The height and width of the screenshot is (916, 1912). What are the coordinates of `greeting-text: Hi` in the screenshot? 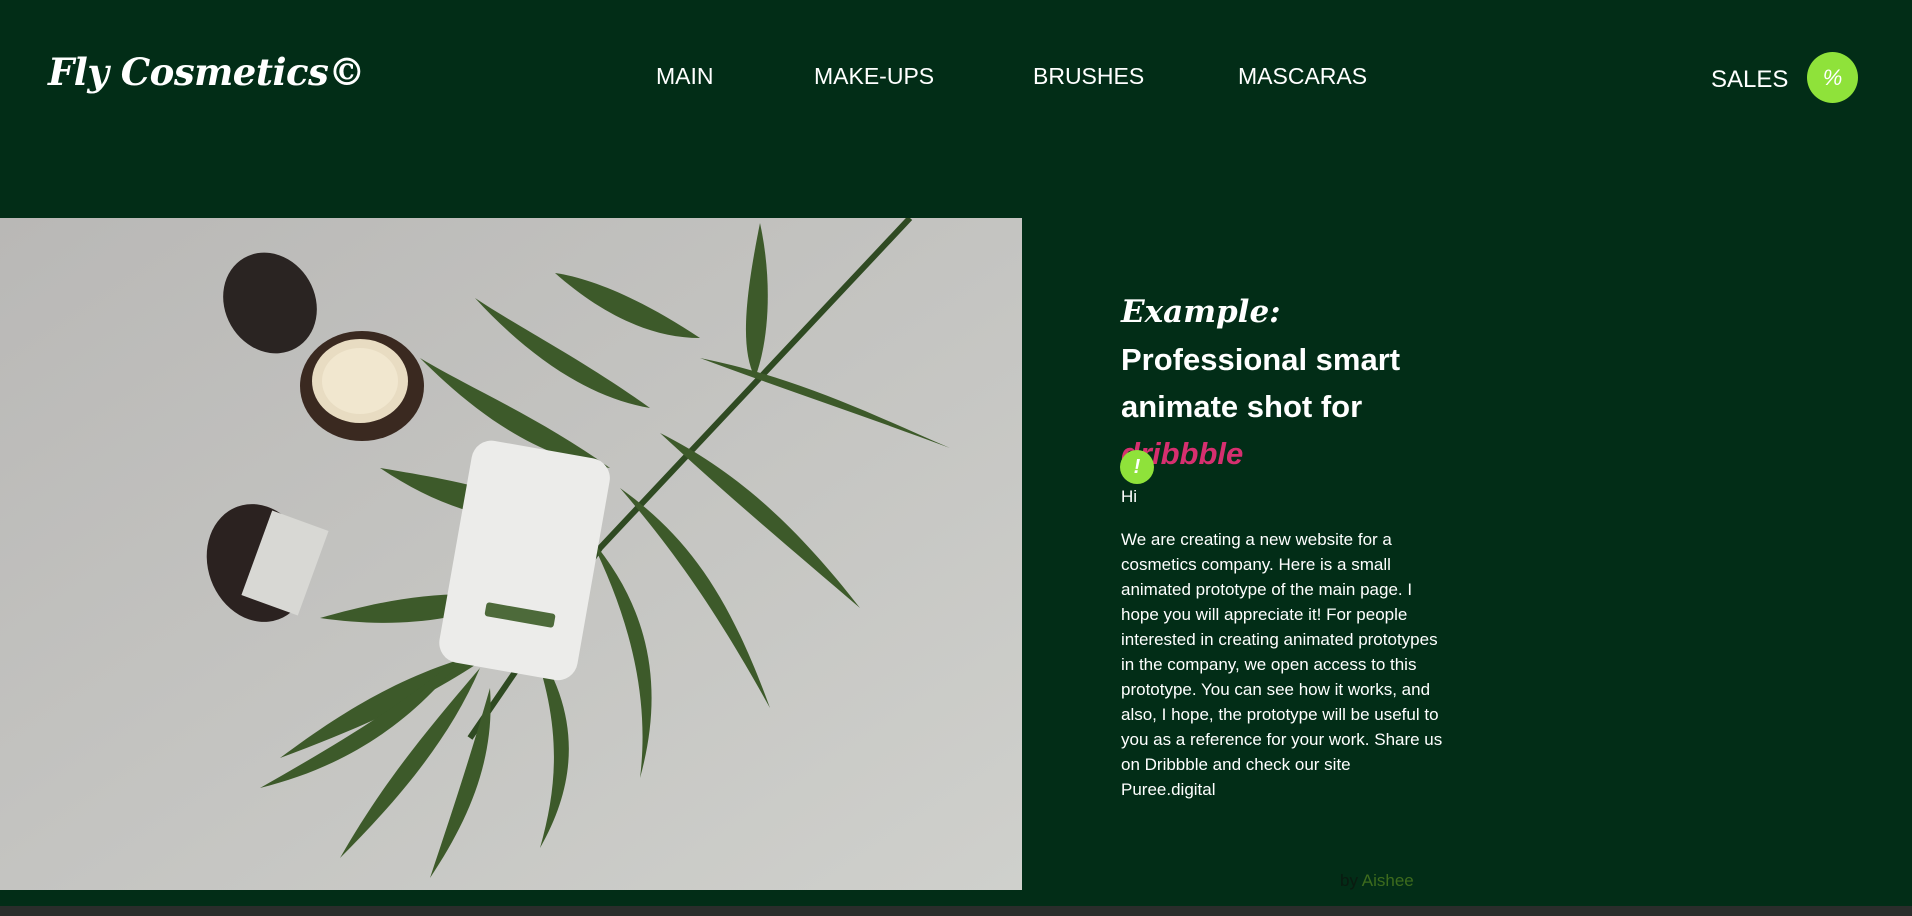 It's located at (1129, 496).